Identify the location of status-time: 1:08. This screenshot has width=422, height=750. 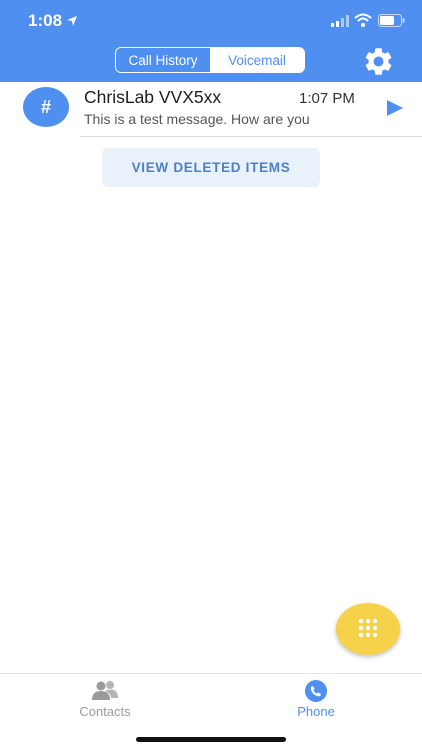
(45, 20).